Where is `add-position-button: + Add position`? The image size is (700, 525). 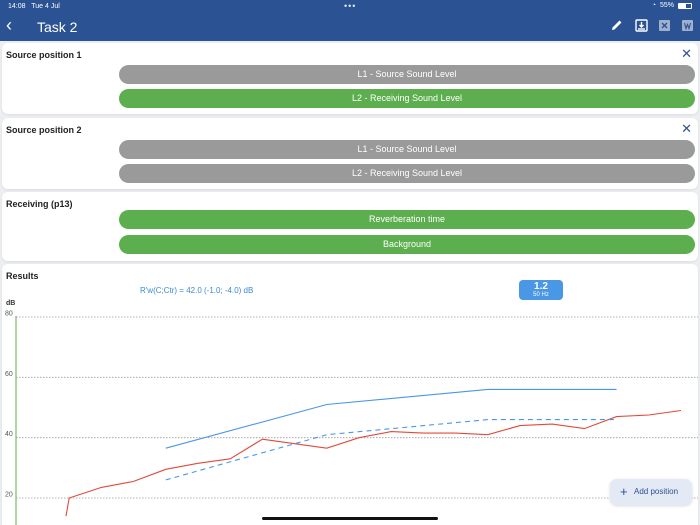 add-position-button: + Add position is located at coordinates (651, 492).